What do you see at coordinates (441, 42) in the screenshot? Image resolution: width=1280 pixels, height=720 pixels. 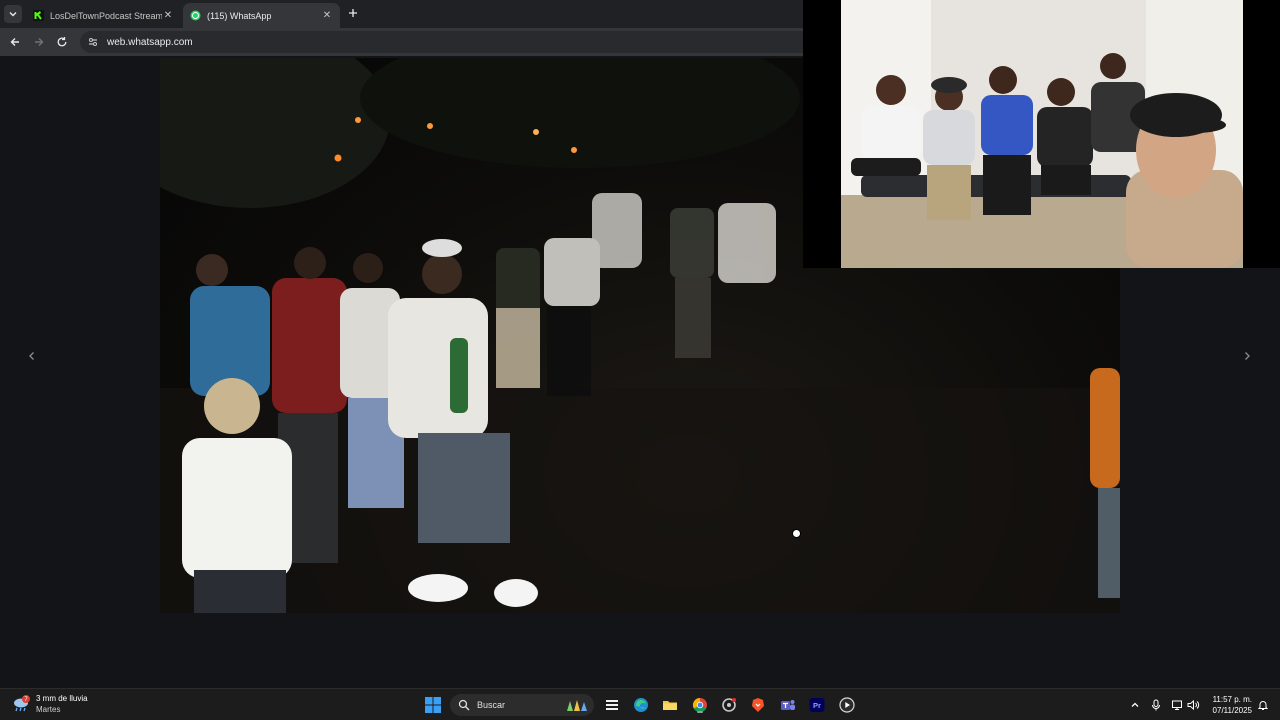 I see `address-bar: web.whatsapp.com` at bounding box center [441, 42].